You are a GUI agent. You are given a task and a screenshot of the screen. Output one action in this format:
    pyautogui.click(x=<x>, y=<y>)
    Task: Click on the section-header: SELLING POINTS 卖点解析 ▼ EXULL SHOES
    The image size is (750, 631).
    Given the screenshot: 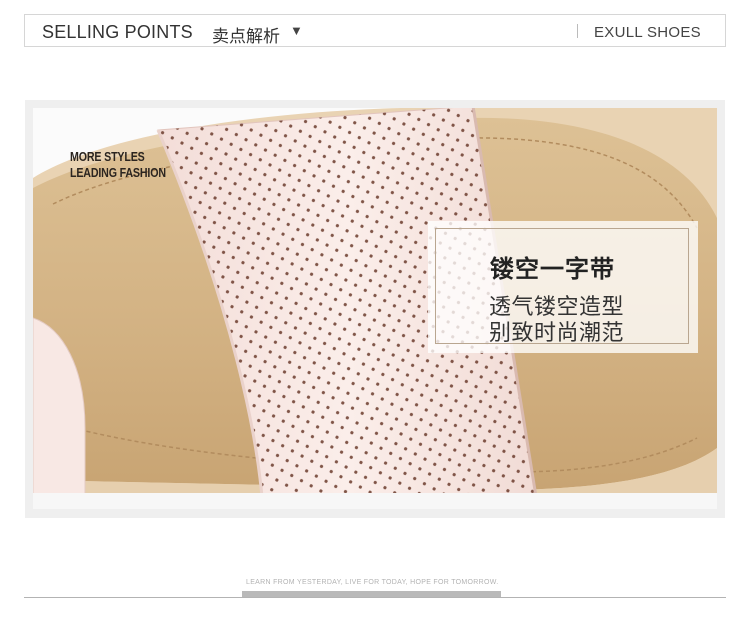 What is the action you would take?
    pyautogui.click(x=375, y=30)
    